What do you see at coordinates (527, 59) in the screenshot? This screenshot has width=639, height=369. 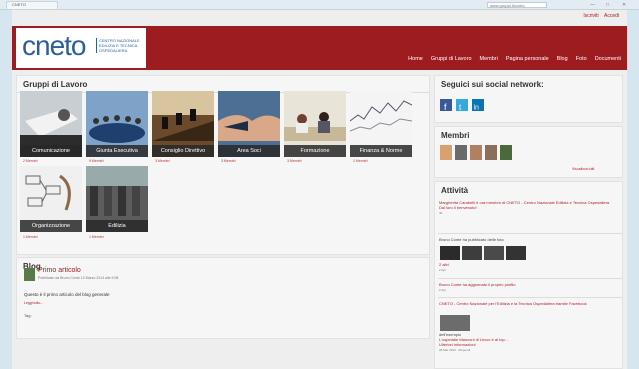 I see `nav-pagina-personale: Pagina personale` at bounding box center [527, 59].